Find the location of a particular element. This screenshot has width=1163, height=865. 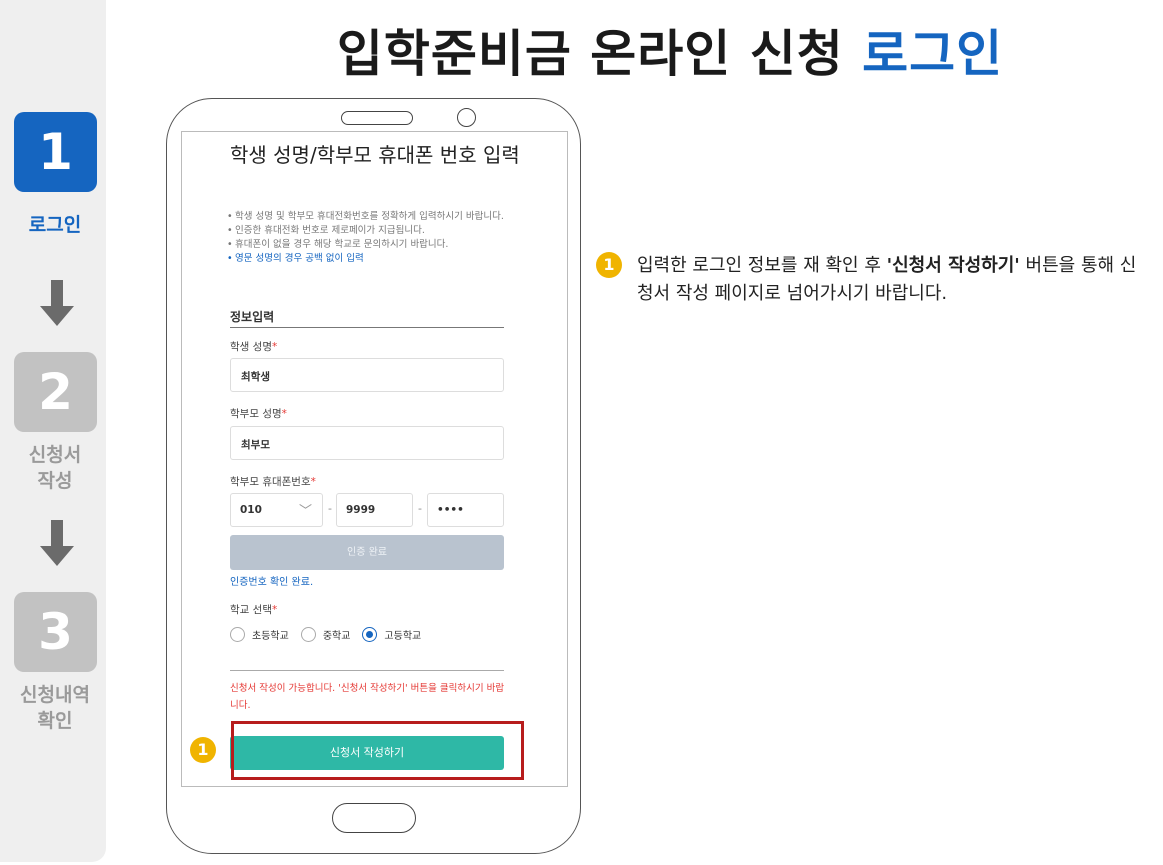

phone-speaker is located at coordinates (377, 118).